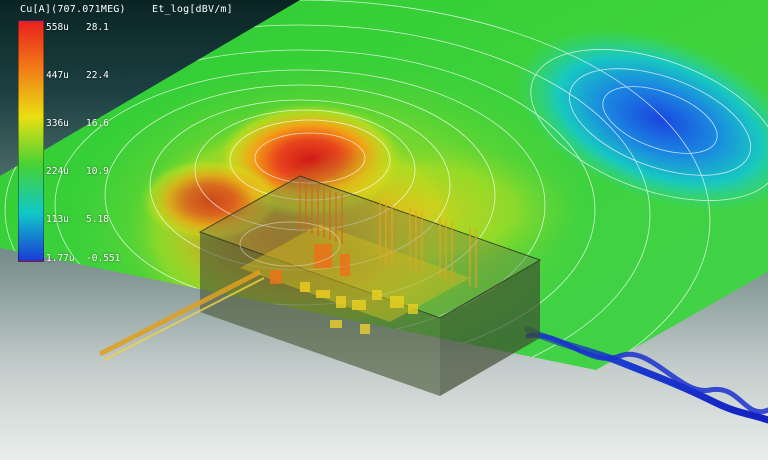 The height and width of the screenshot is (460, 768). What do you see at coordinates (77, 123) in the screenshot?
I see `legend-row-2: 336u 16.6` at bounding box center [77, 123].